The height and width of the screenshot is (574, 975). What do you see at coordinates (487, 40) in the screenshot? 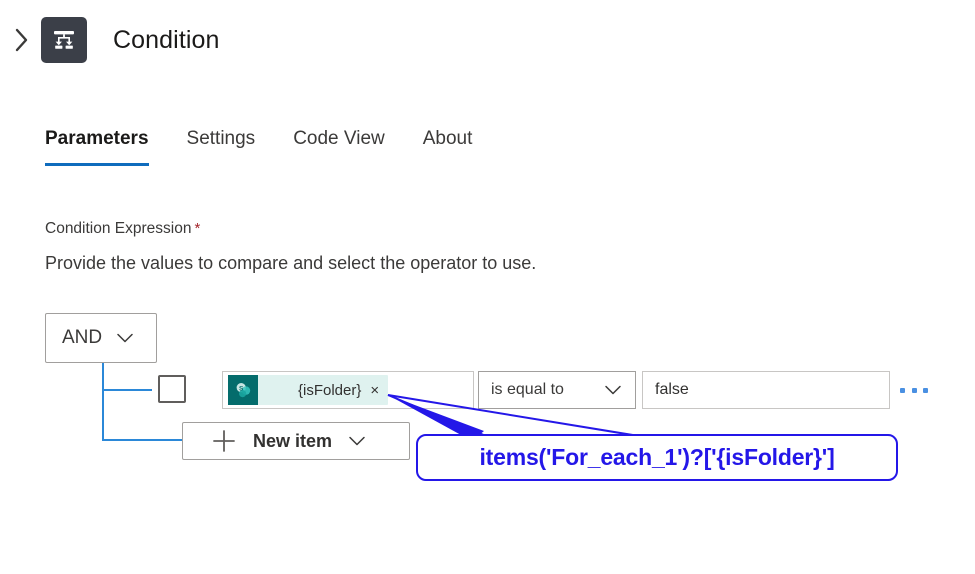
I see `panel-header: Condition` at bounding box center [487, 40].